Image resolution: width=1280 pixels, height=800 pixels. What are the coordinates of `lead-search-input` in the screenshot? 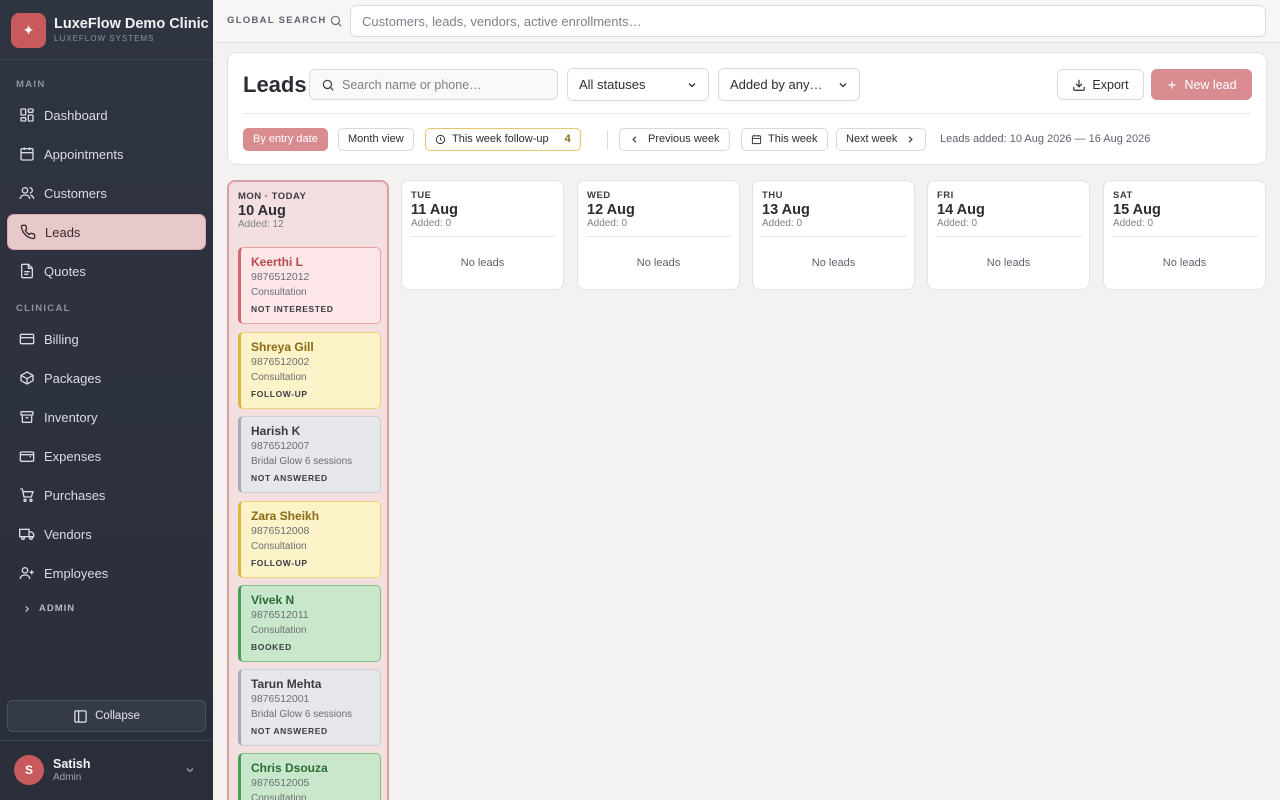 It's located at (447, 84).